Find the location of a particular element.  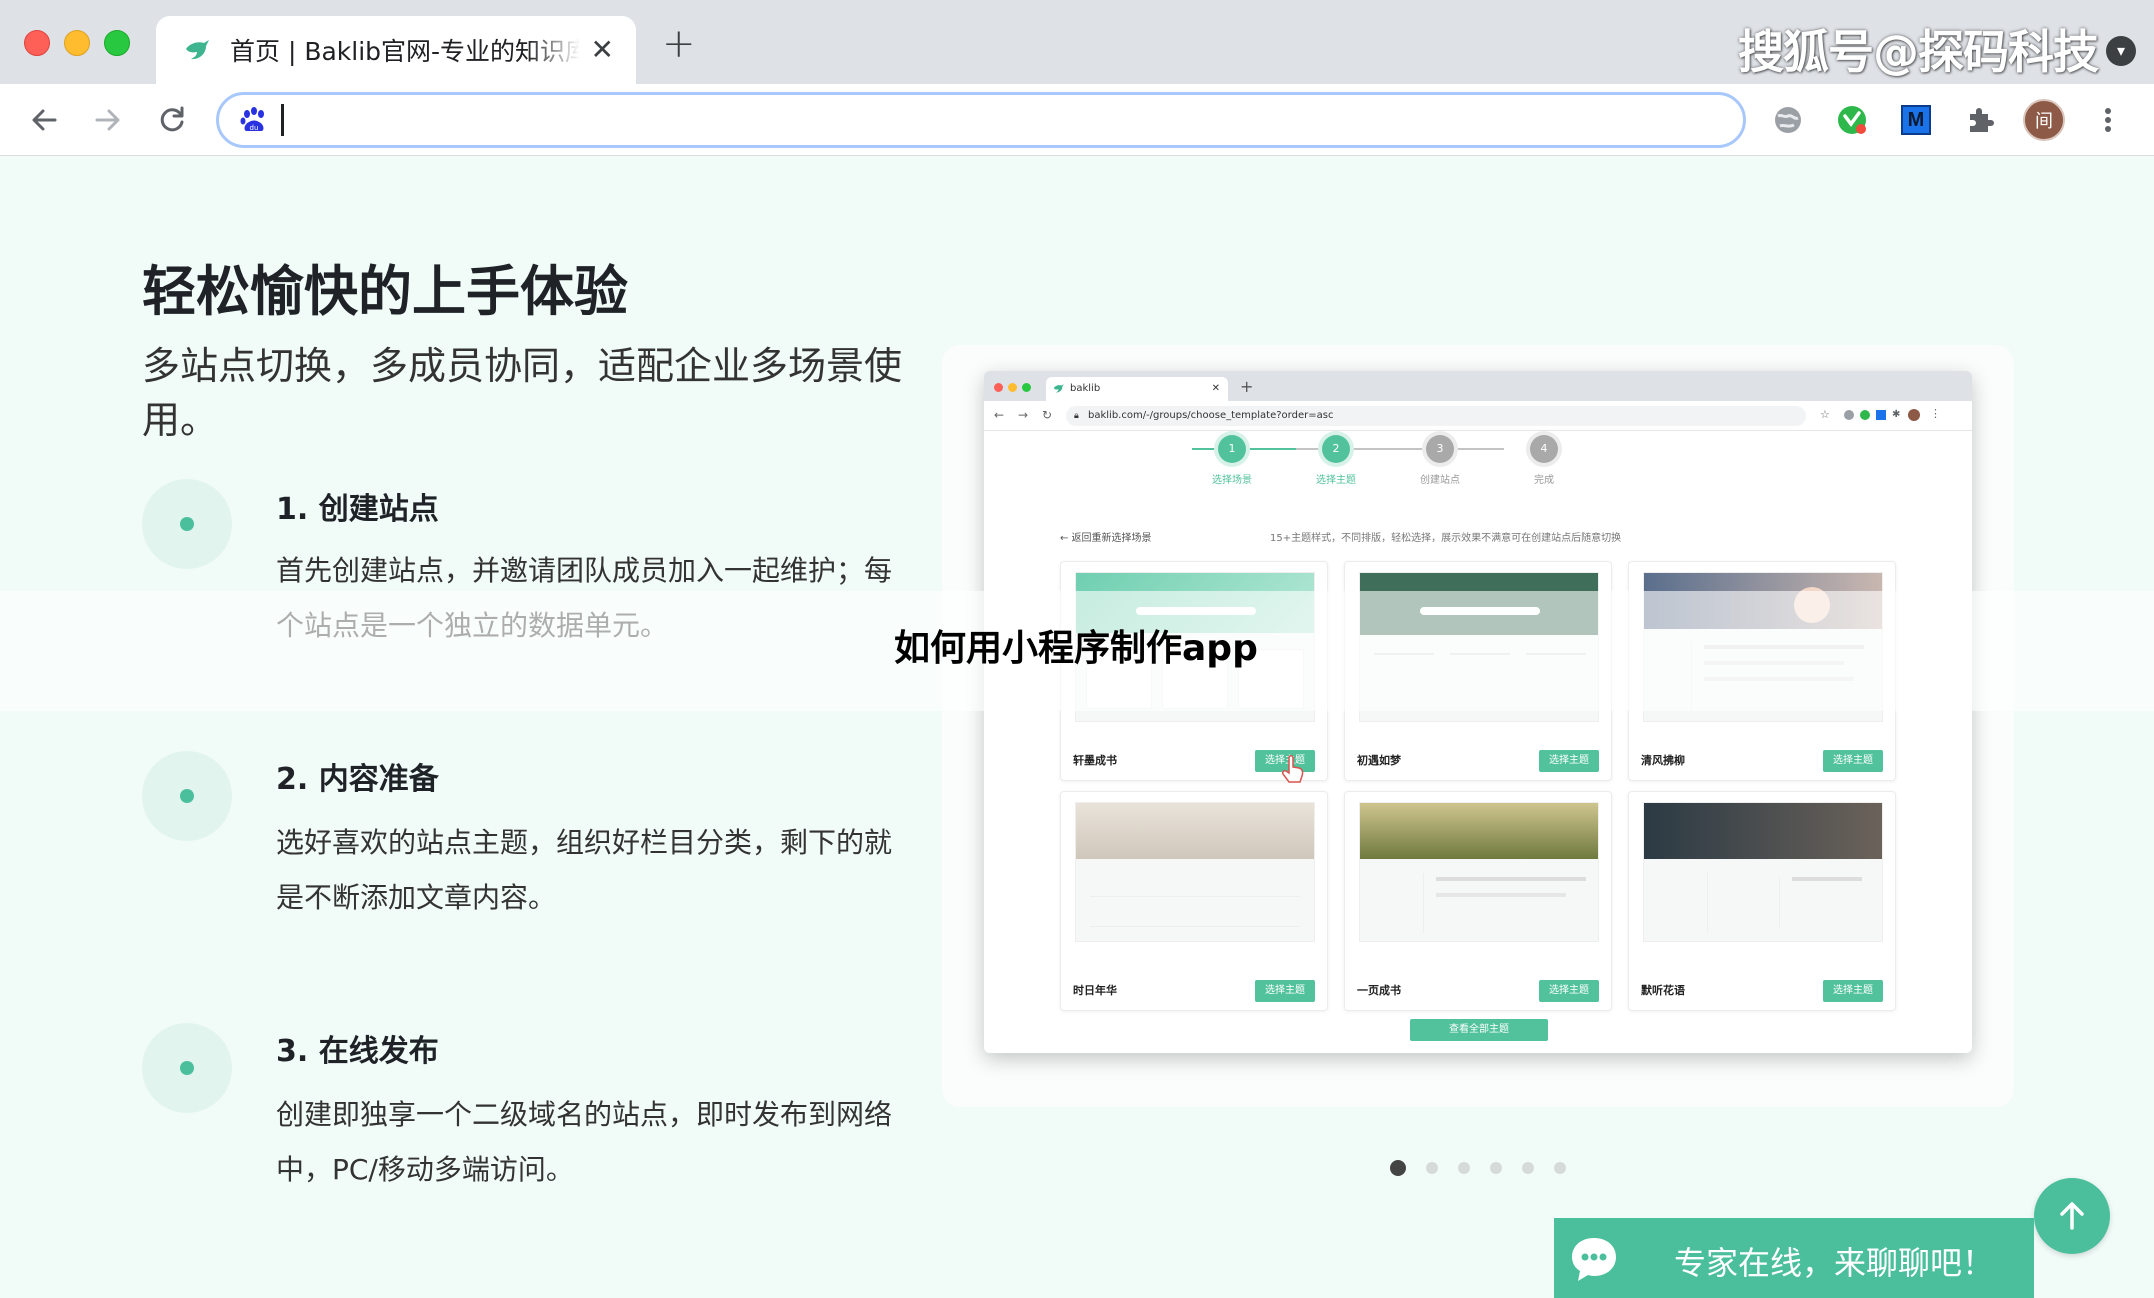

extension-green-button is located at coordinates (1852, 120).